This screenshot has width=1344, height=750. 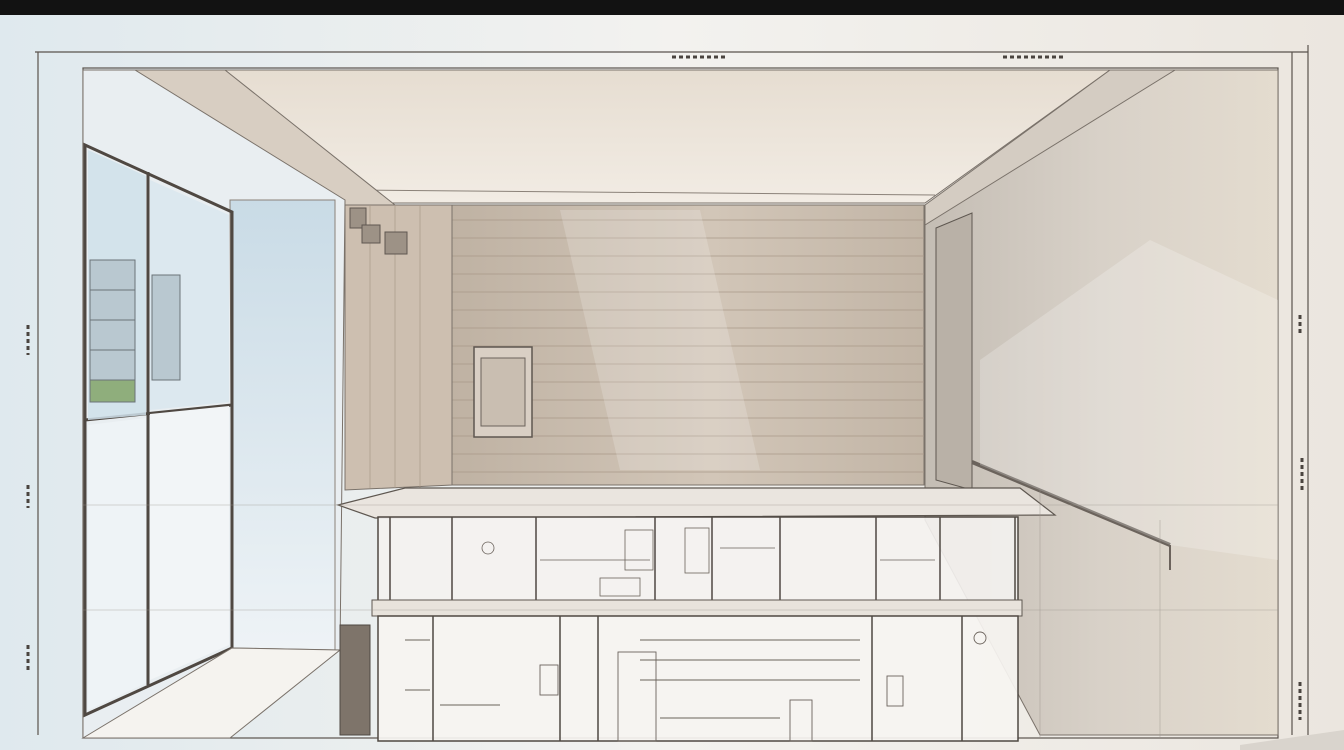 I want to click on upper-cabinet-row, so click(x=698, y=559).